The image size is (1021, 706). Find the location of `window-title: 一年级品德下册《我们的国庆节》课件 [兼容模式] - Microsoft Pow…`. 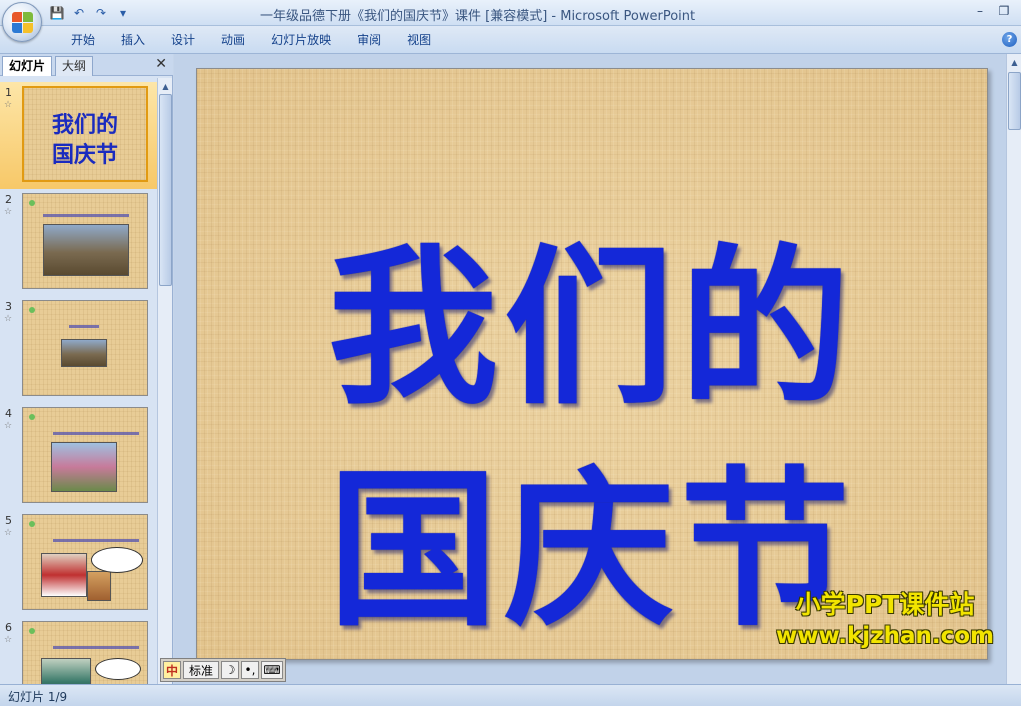

window-title: 一年级品德下册《我们的国庆节》课件 [兼容模式] - Microsoft Pow… is located at coordinates (478, 16).